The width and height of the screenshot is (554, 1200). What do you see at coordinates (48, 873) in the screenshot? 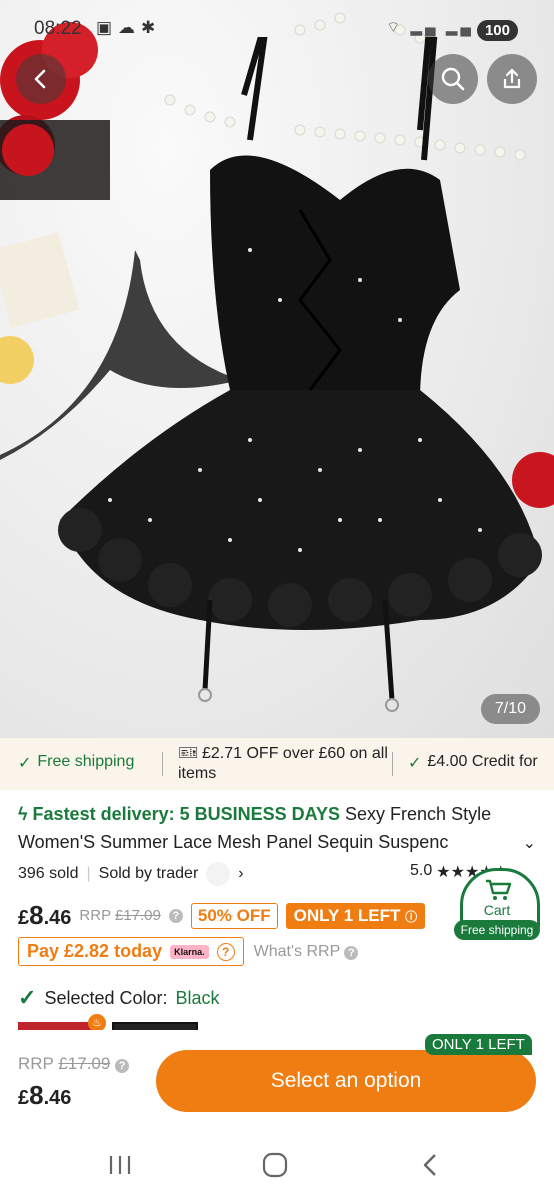
I see `sold-count: 396 sold` at bounding box center [48, 873].